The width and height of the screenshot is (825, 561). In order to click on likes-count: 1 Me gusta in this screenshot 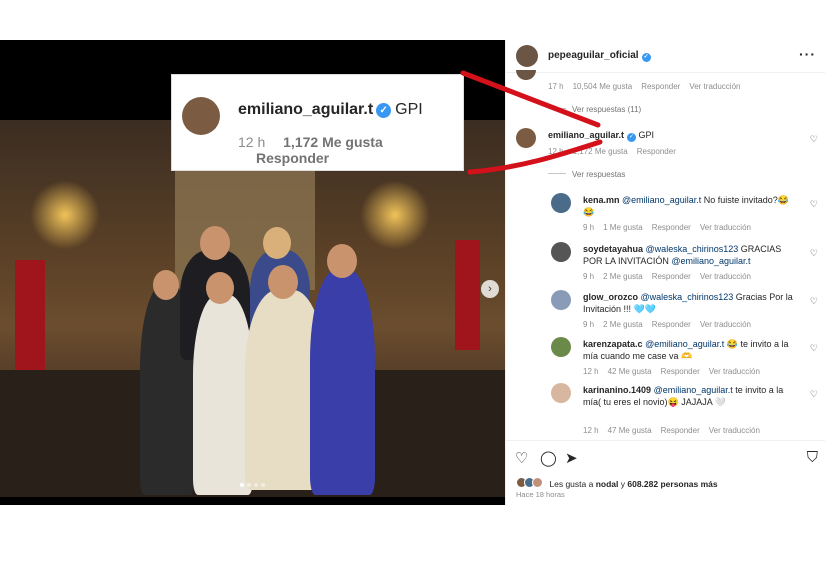, I will do `click(623, 227)`.